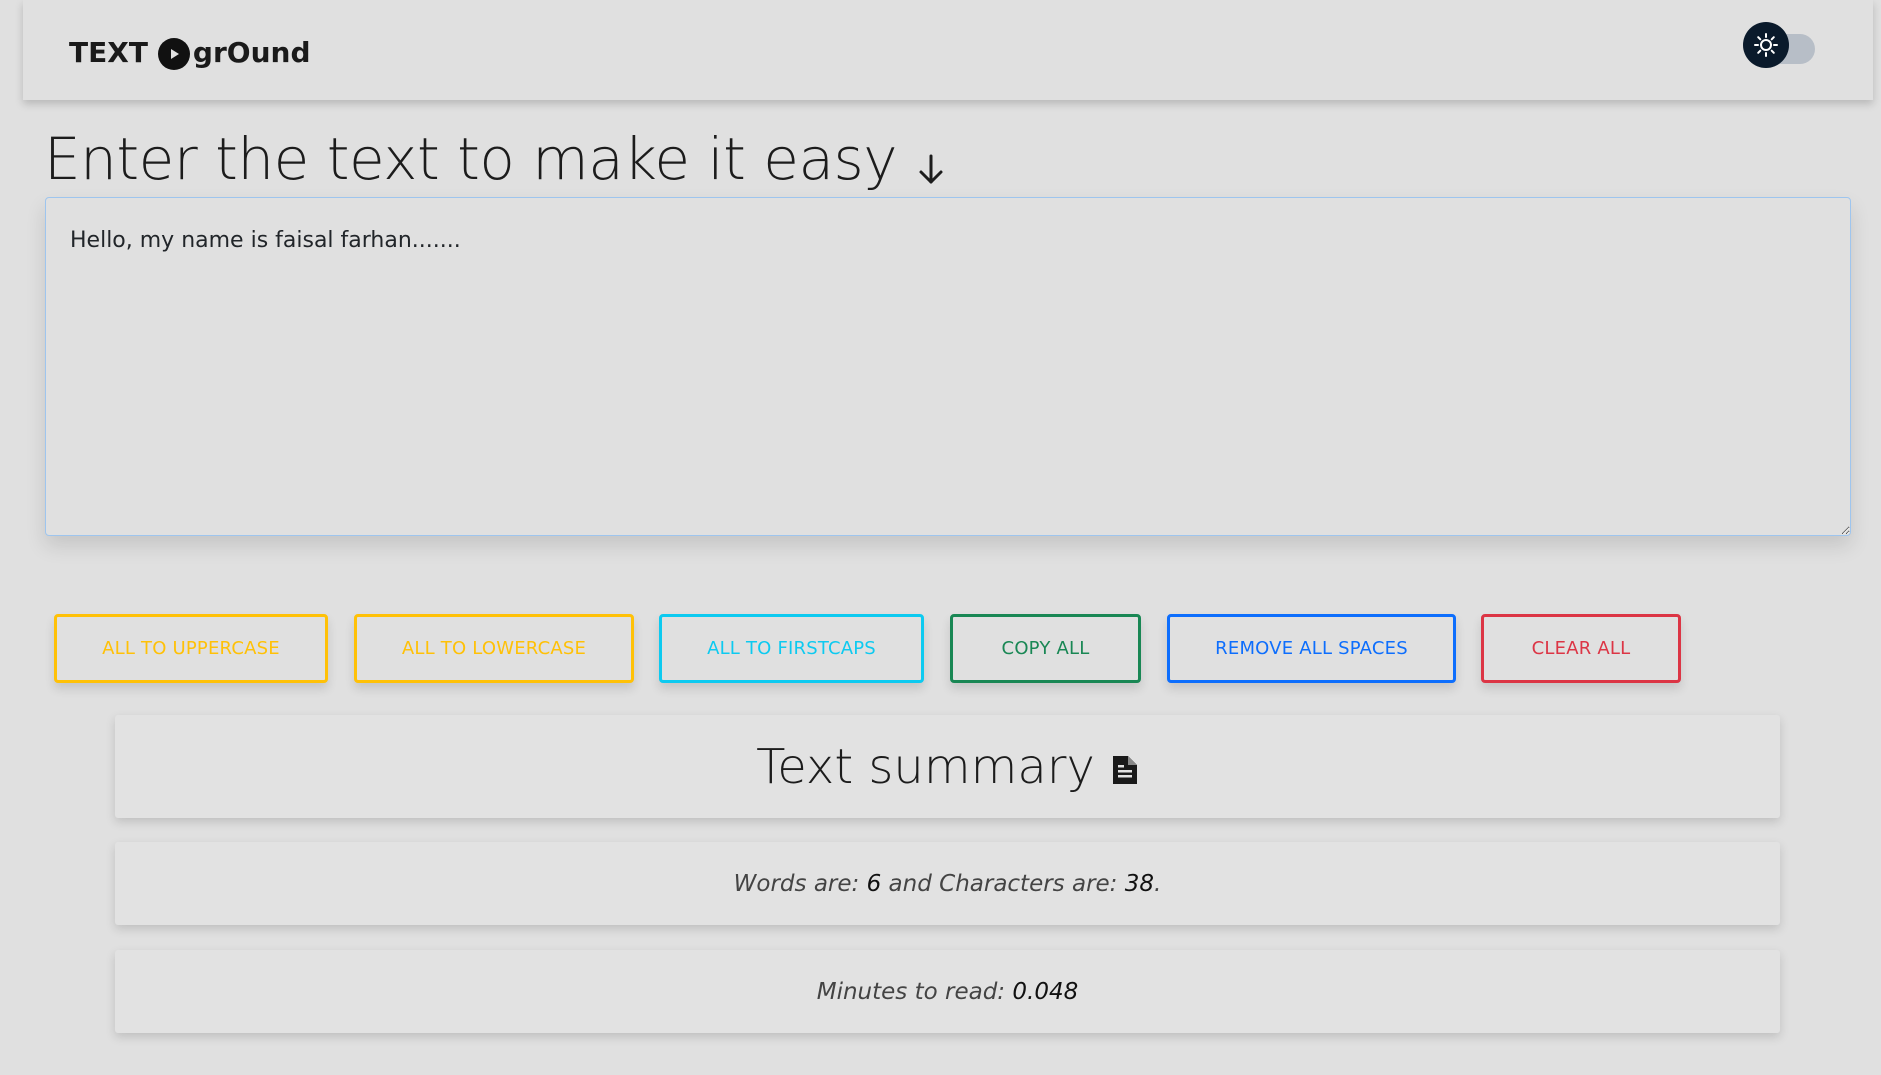  I want to click on theme-toggle, so click(1779, 45).